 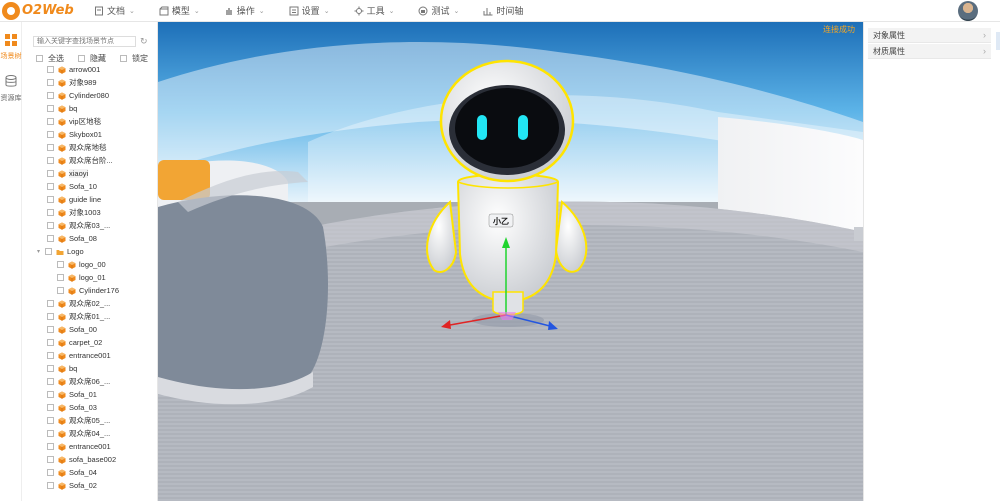 I want to click on tree-node: sofa_base002, so click(x=89, y=459).